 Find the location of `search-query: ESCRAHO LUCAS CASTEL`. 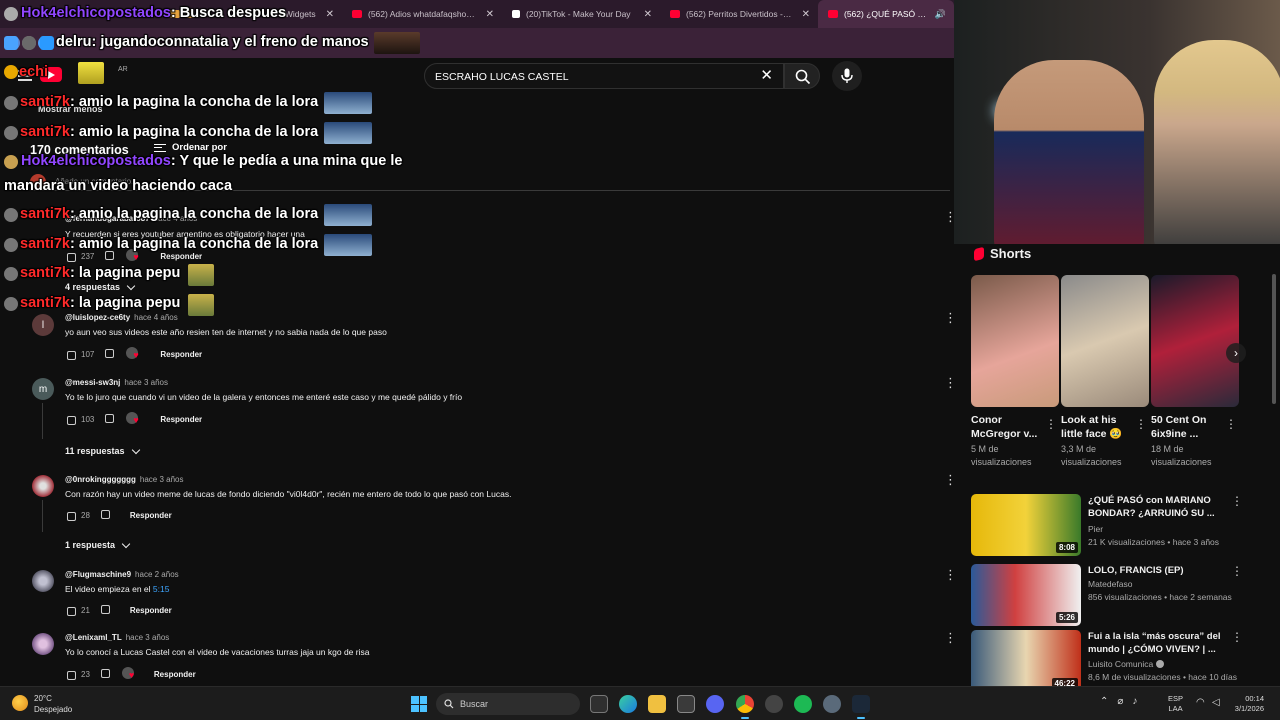

search-query: ESCRAHO LUCAS CASTEL is located at coordinates (502, 77).